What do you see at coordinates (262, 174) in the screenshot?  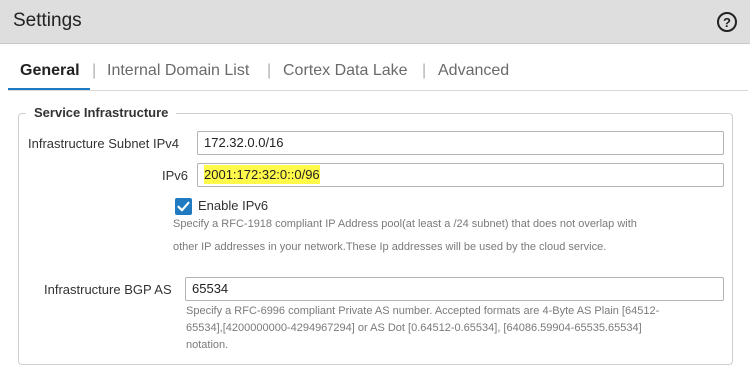 I see `ipv6-value: 2001:172:32:0::0/96` at bounding box center [262, 174].